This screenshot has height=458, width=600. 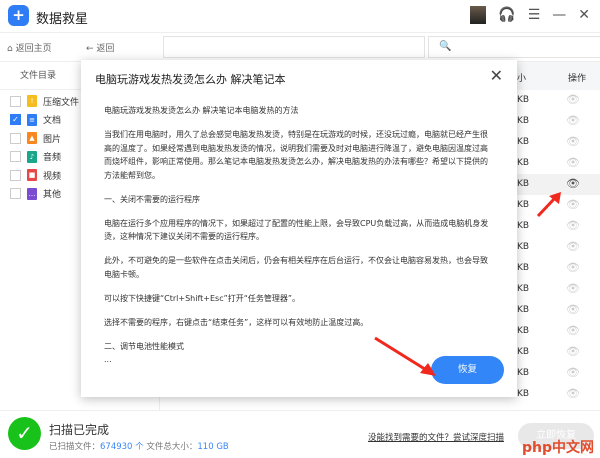 I want to click on title-bar: + 数据救星 🎧 ☰ — ✕, so click(x=300, y=16).